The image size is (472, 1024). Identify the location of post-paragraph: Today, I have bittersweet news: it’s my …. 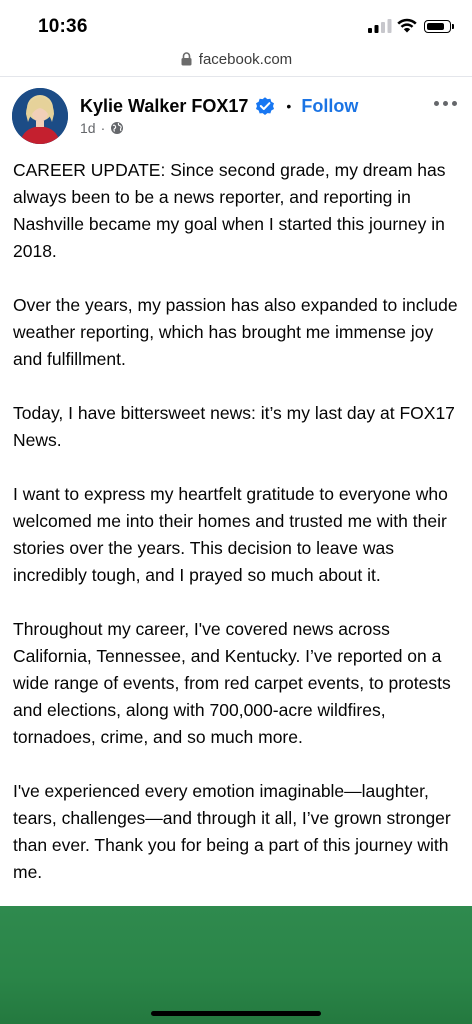
(234, 426).